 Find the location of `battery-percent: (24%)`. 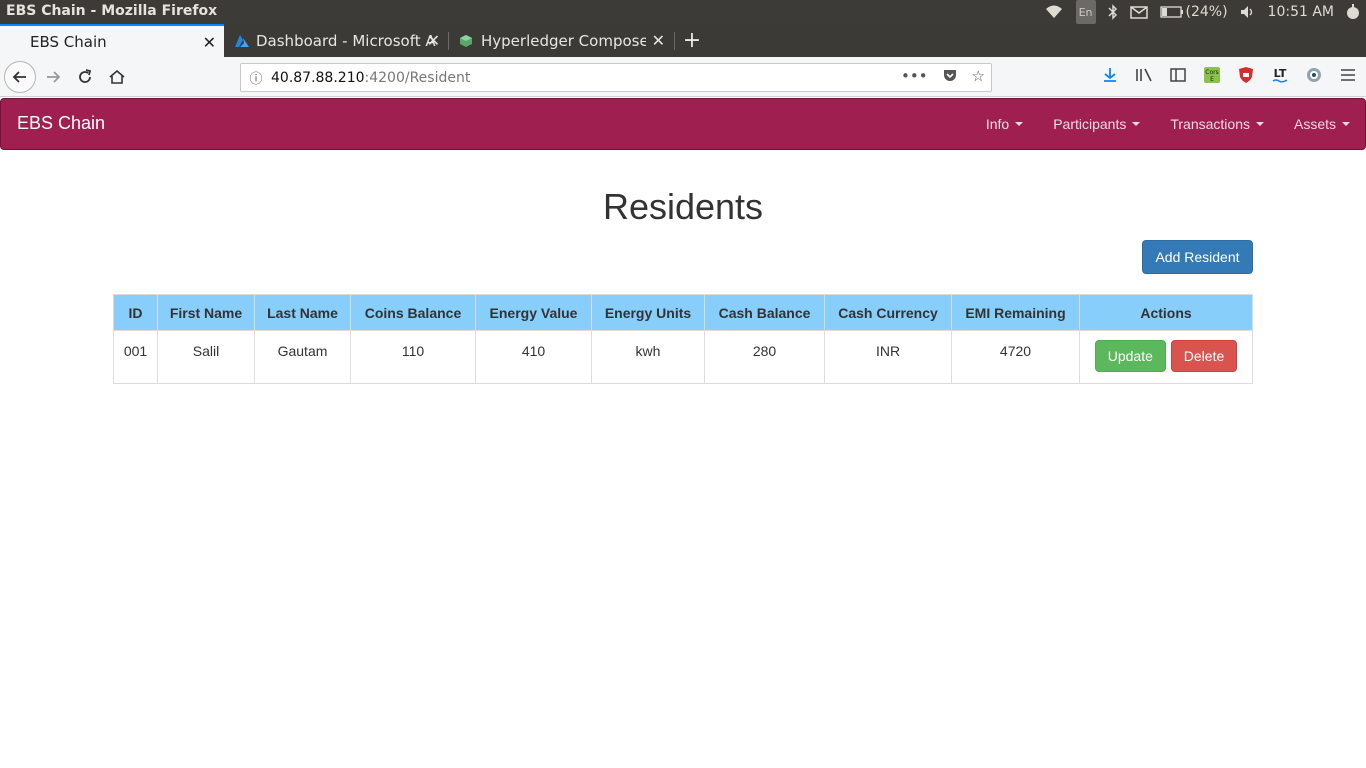

battery-percent: (24%) is located at coordinates (1206, 12).